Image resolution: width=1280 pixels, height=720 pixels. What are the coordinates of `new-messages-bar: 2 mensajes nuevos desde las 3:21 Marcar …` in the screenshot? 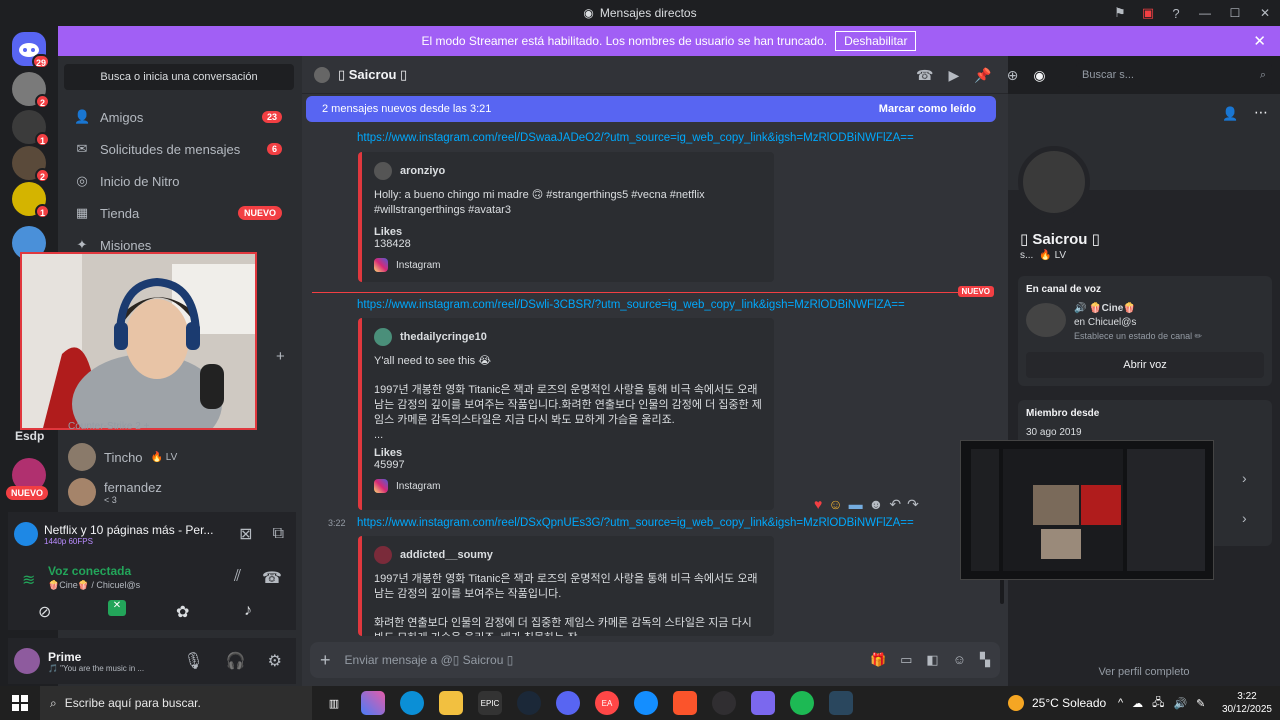 It's located at (651, 109).